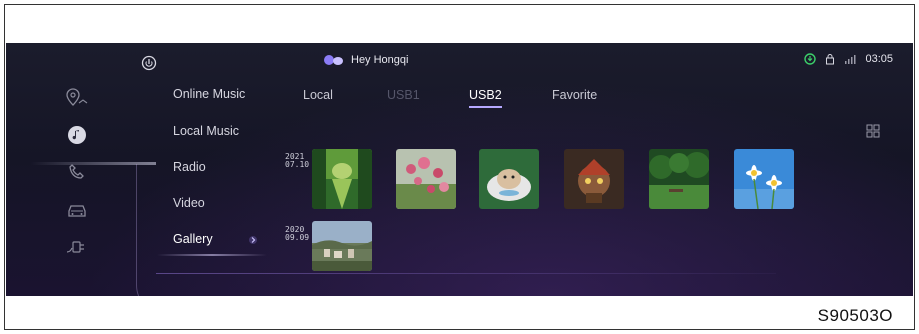 This screenshot has width=919, height=334. What do you see at coordinates (830, 59) in the screenshot?
I see `lock-icon` at bounding box center [830, 59].